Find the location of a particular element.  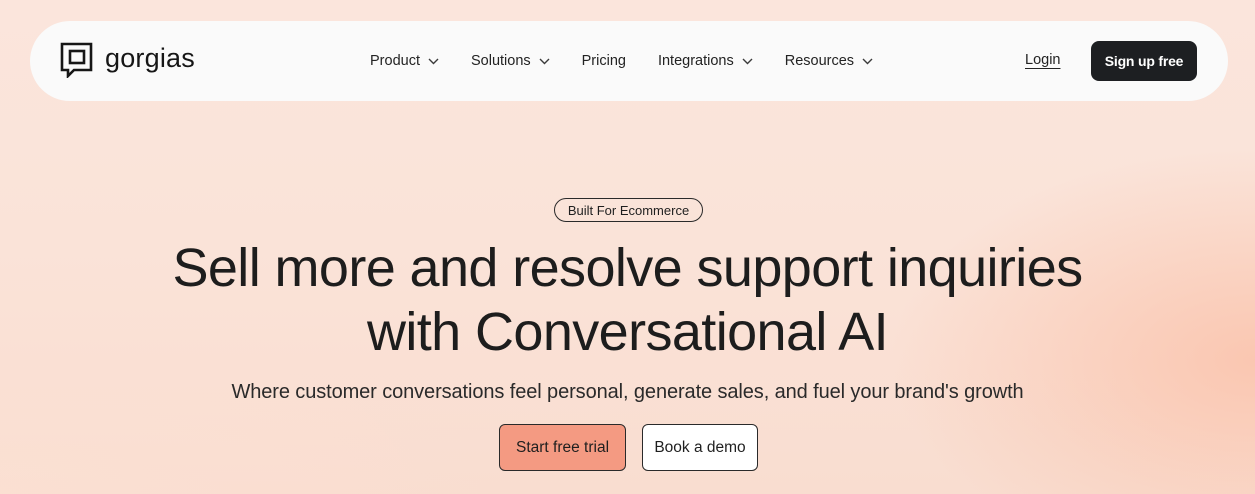

book-demo-button: Book a demo is located at coordinates (700, 447).